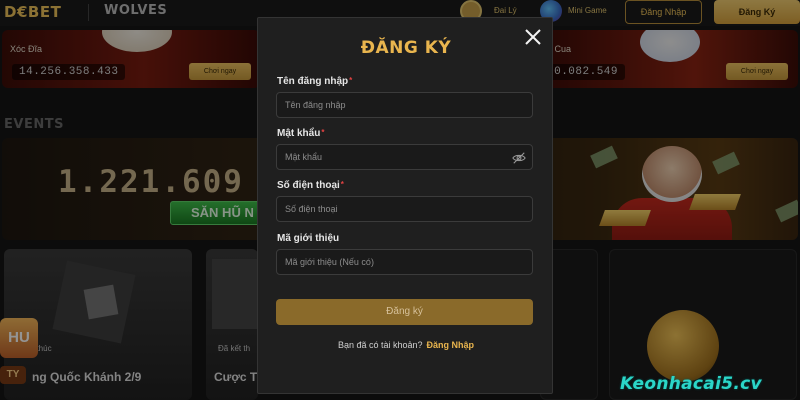 The height and width of the screenshot is (400, 800). I want to click on watermark: Keonhacai5.cv, so click(691, 384).